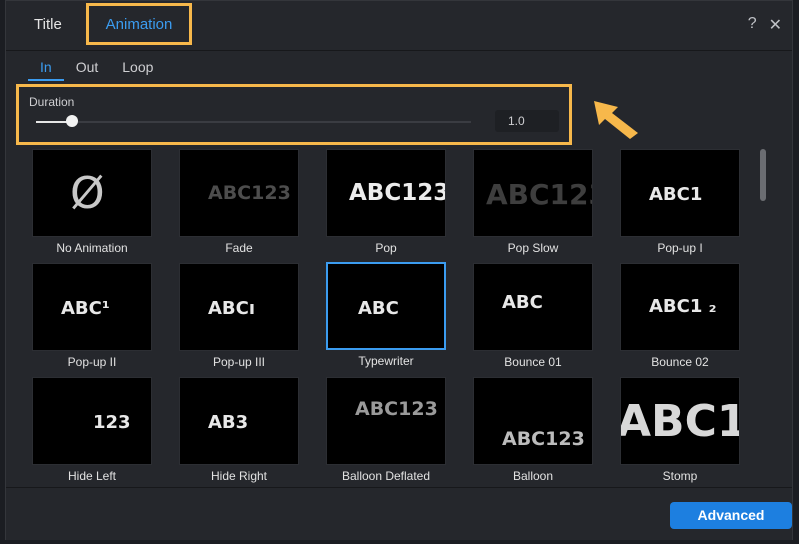 This screenshot has width=799, height=544. Describe the element at coordinates (48, 25) in the screenshot. I see `tab-title: Title` at that location.